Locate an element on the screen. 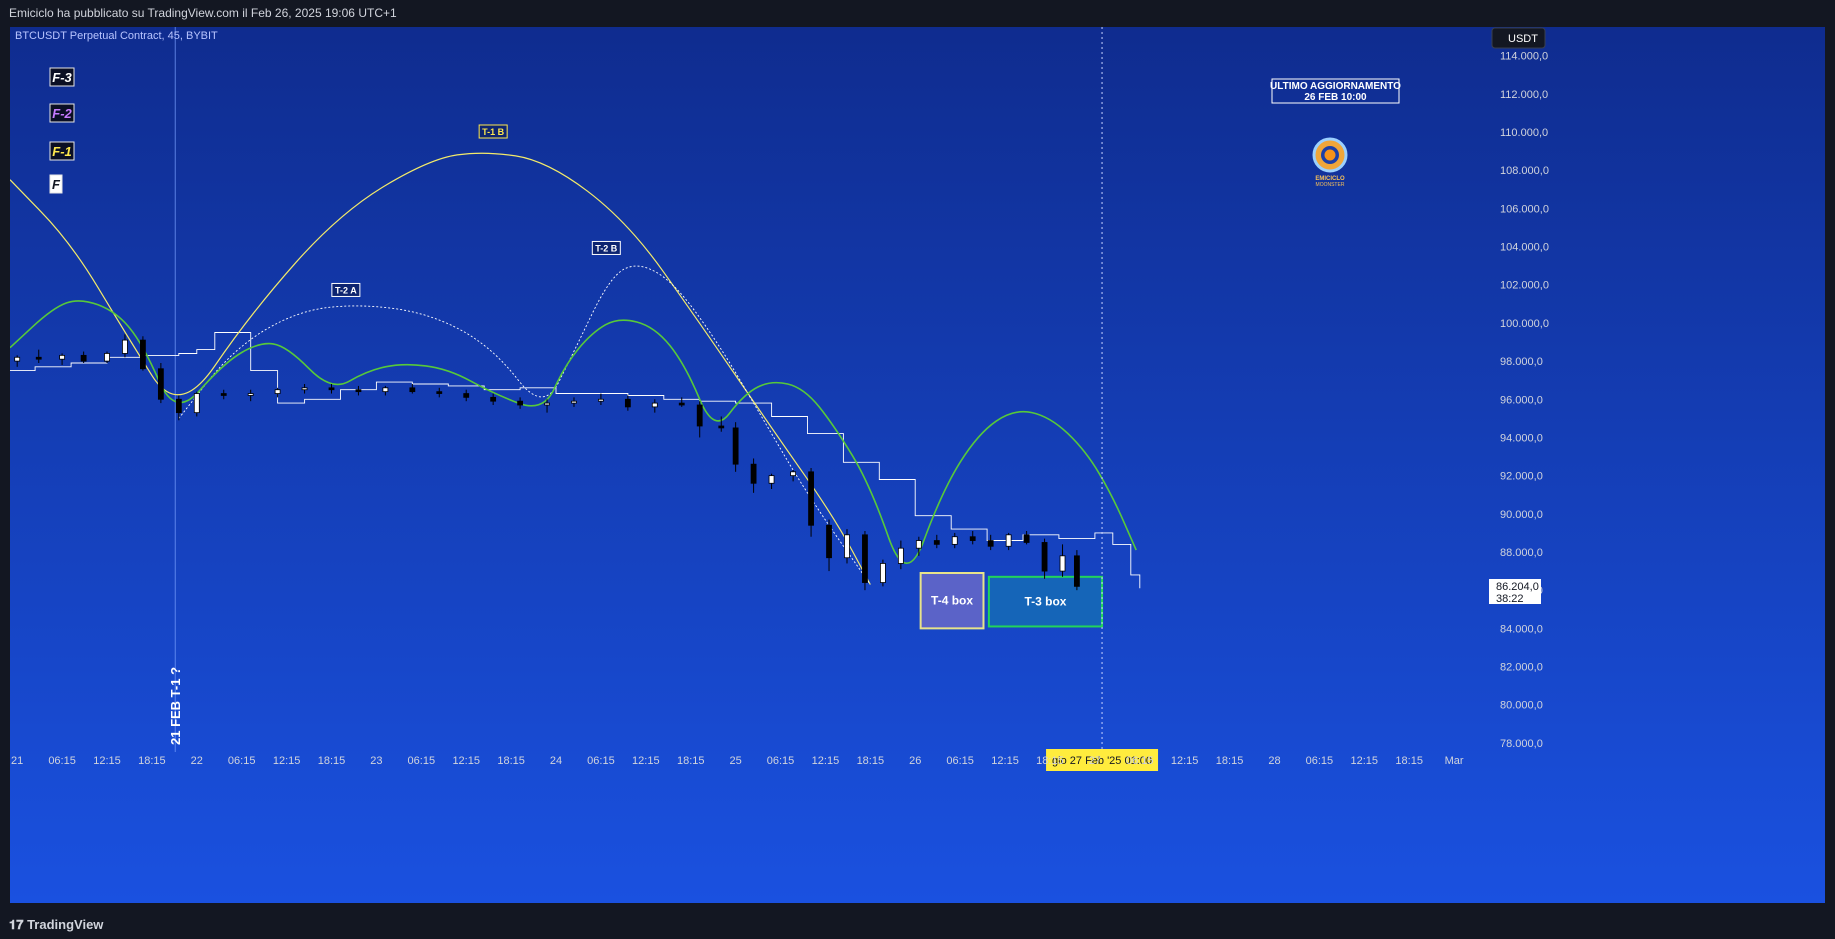 This screenshot has height=939, width=1835. y-tick-label: 88.000,0 is located at coordinates (1521, 553).